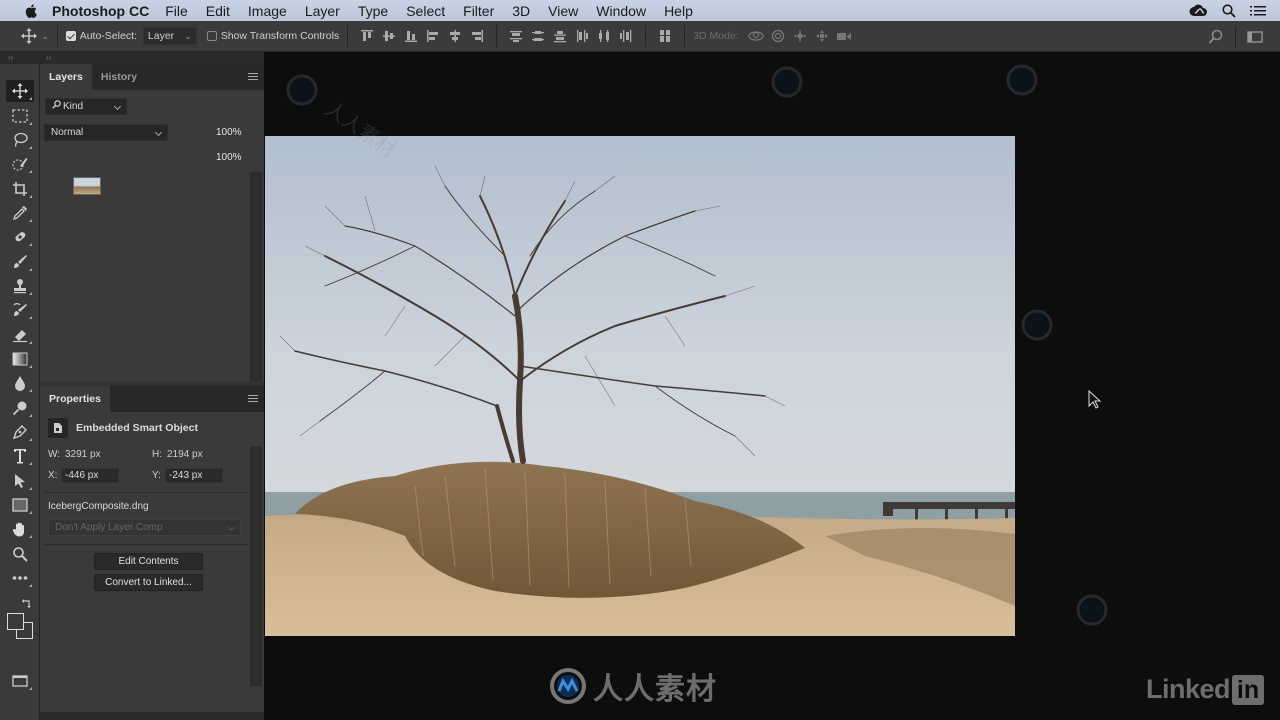 This screenshot has width=1280, height=720. Describe the element at coordinates (148, 561) in the screenshot. I see `edit-contents-button: Edit Contents` at that location.